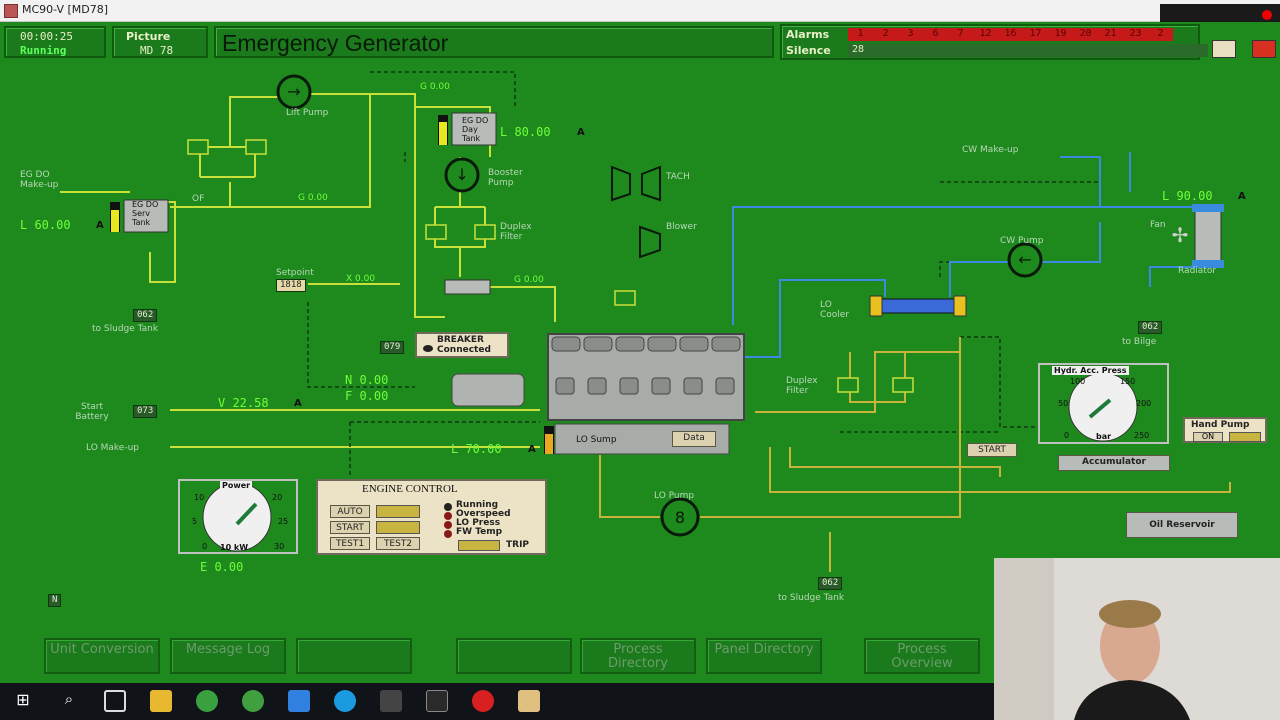 Image resolution: width=1280 pixels, height=720 pixels. Describe the element at coordinates (115, 701) in the screenshot. I see `task-view-icon` at that location.